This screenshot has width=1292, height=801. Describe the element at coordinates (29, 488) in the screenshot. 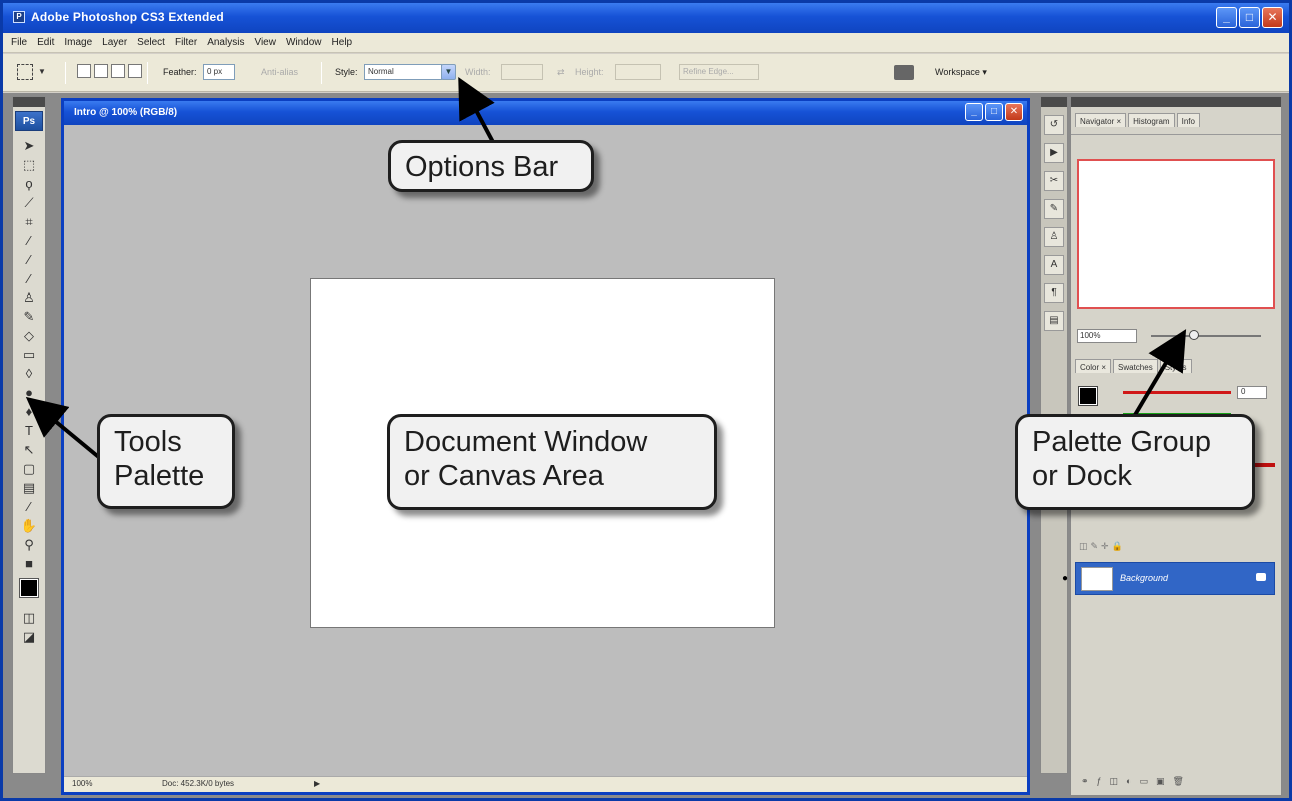

I see `notes-tool-icon: ▤` at that location.